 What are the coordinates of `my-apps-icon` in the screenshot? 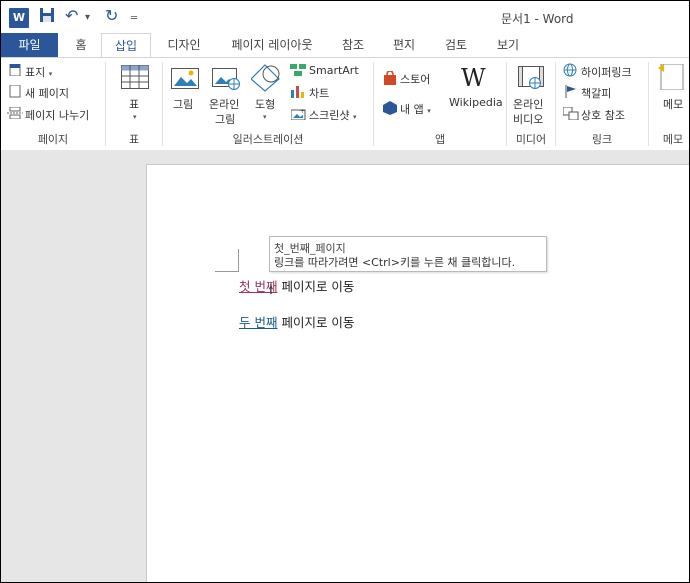 It's located at (390, 109).